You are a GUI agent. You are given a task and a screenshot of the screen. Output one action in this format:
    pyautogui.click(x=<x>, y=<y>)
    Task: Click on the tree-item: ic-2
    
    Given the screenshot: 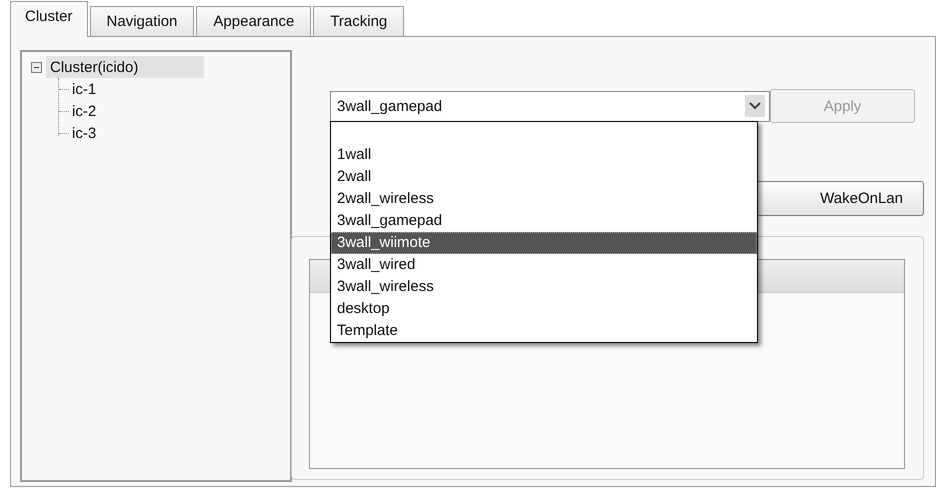 What is the action you would take?
    pyautogui.click(x=84, y=111)
    